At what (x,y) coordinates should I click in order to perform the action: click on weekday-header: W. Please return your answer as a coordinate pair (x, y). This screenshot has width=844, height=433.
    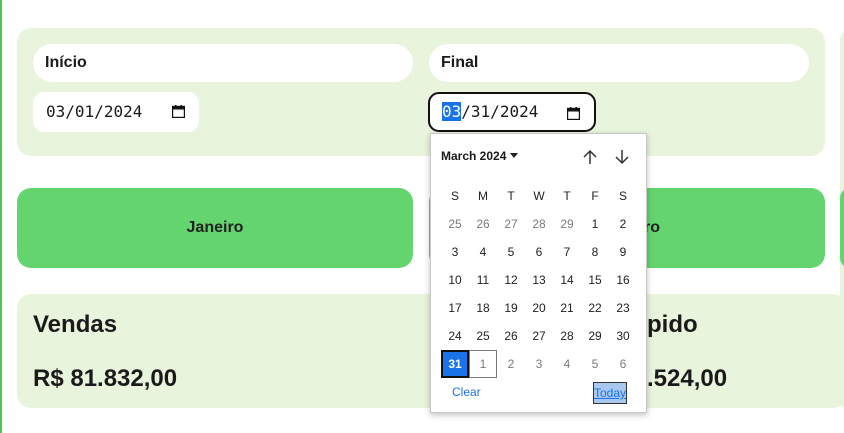
    Looking at the image, I should click on (539, 196).